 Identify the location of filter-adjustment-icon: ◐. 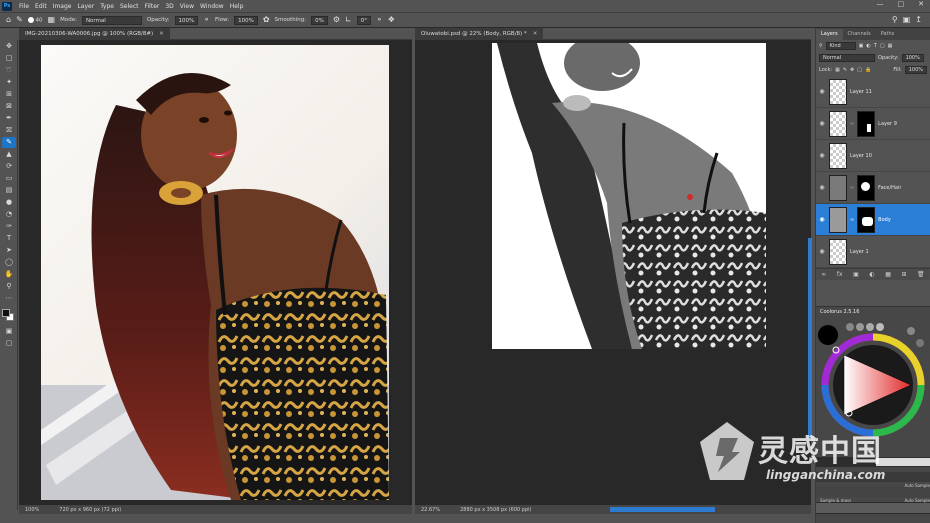
(868, 46).